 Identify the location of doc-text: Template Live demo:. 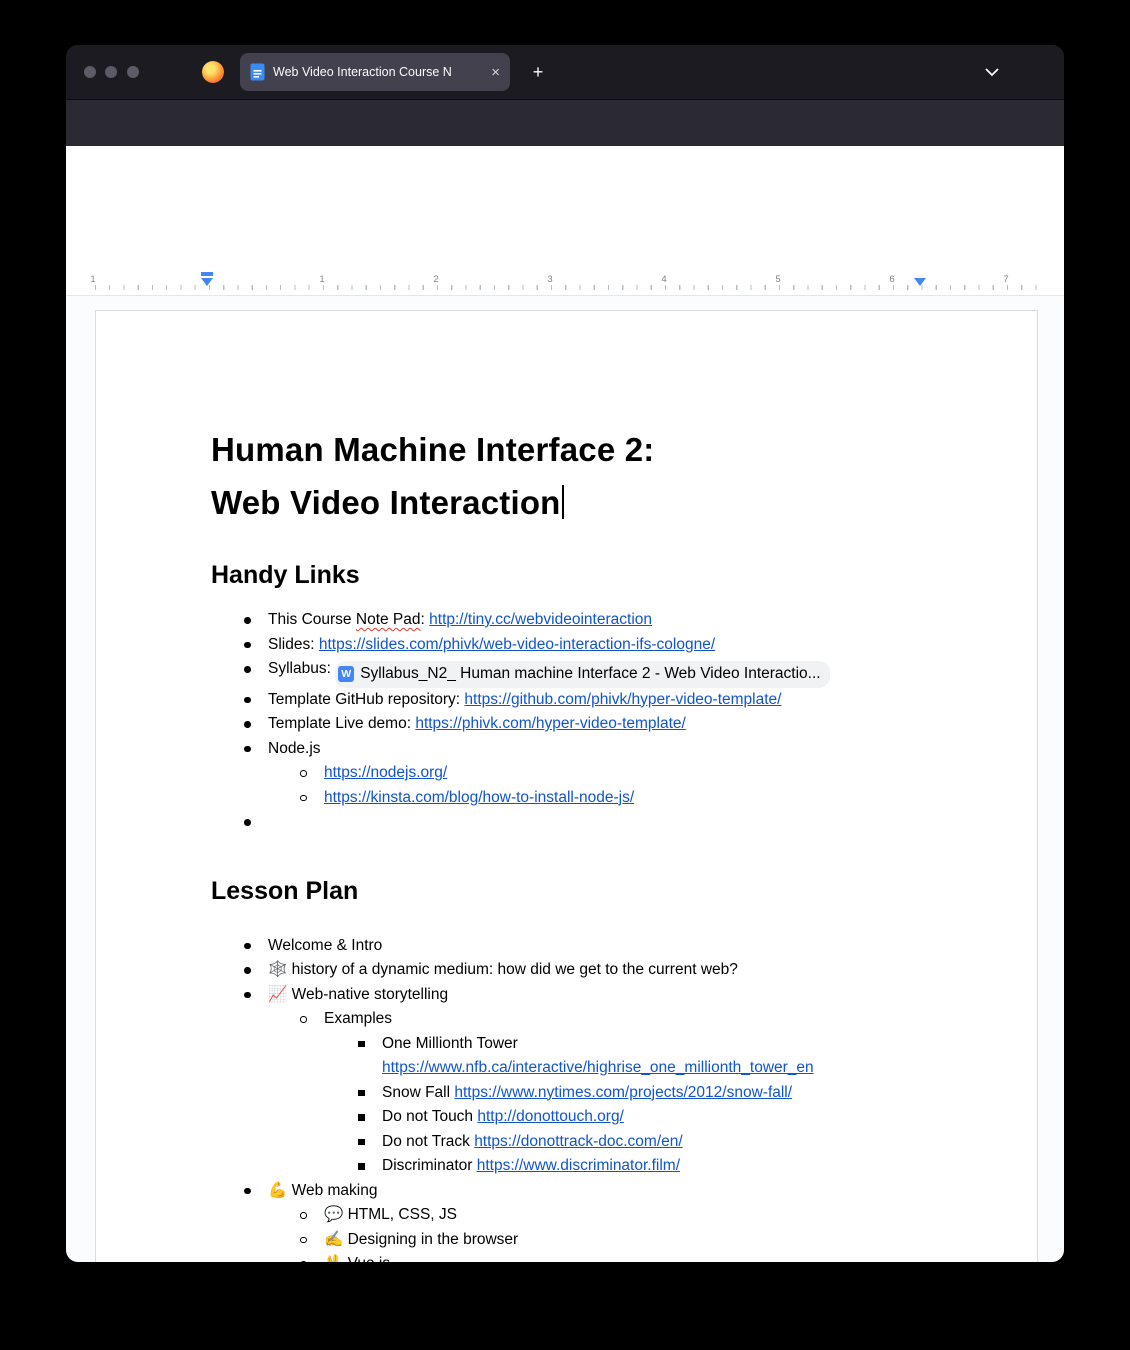
(342, 723).